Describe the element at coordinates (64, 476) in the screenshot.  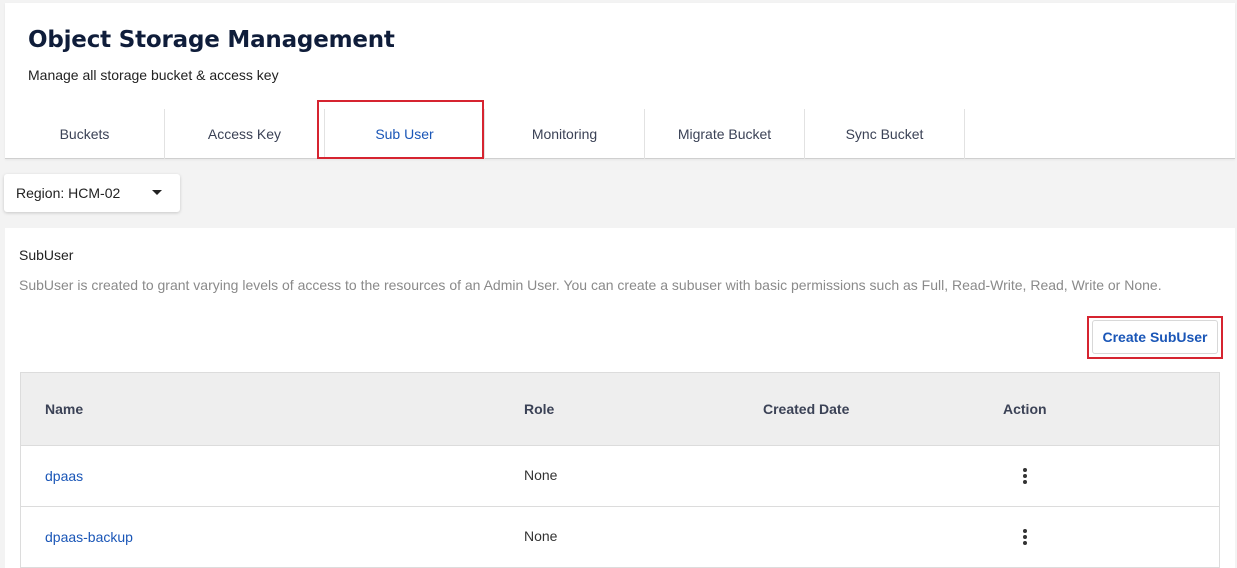
I see `subuser-name-link: dpaas` at that location.